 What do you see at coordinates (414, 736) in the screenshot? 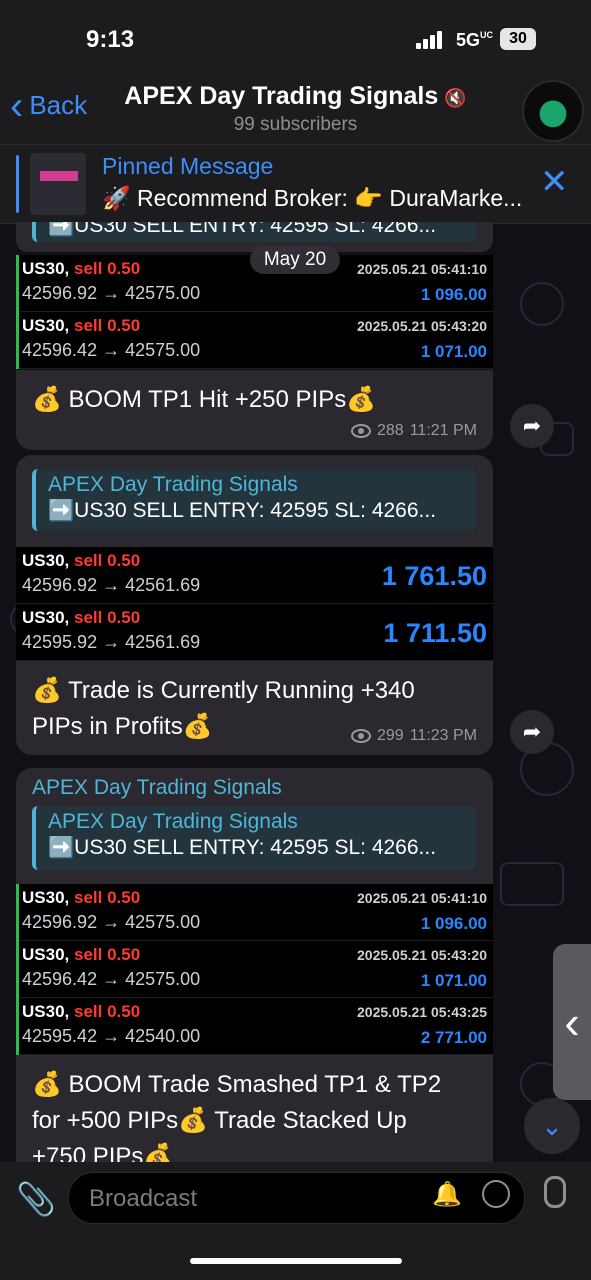
I see `message-meta: 299 11:23 PM` at bounding box center [414, 736].